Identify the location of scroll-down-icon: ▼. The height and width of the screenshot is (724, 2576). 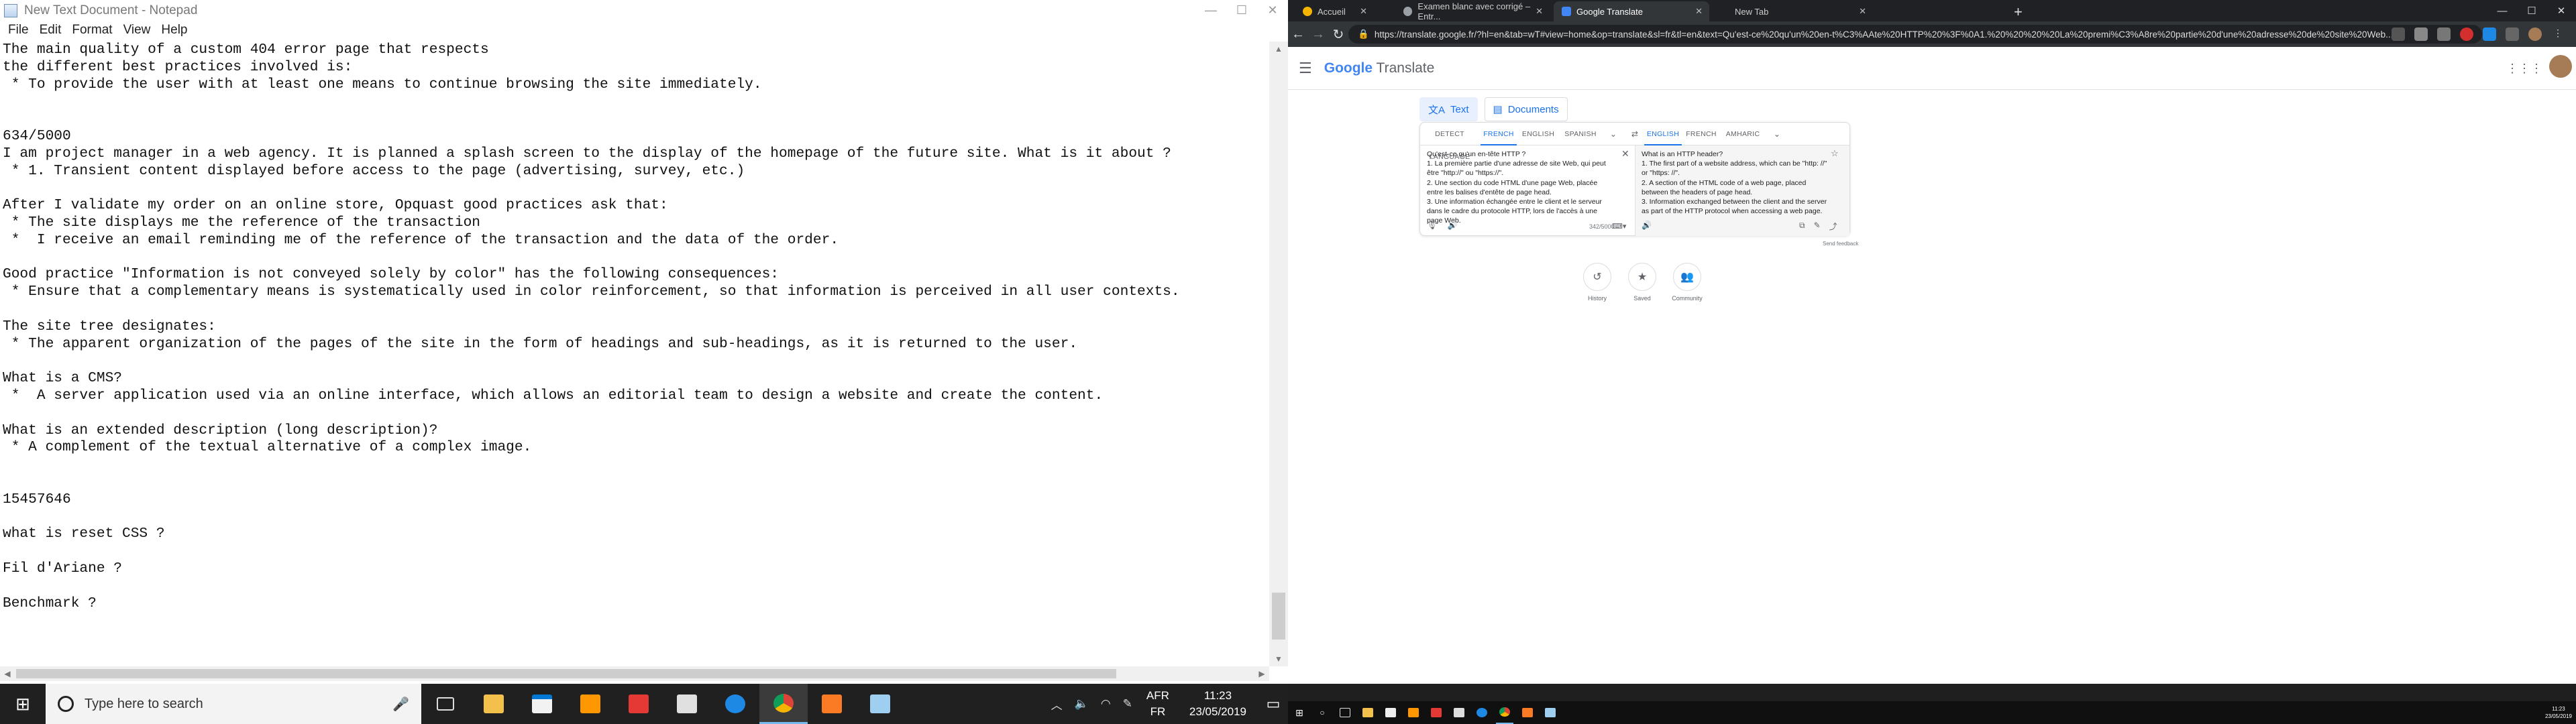
(1278, 659).